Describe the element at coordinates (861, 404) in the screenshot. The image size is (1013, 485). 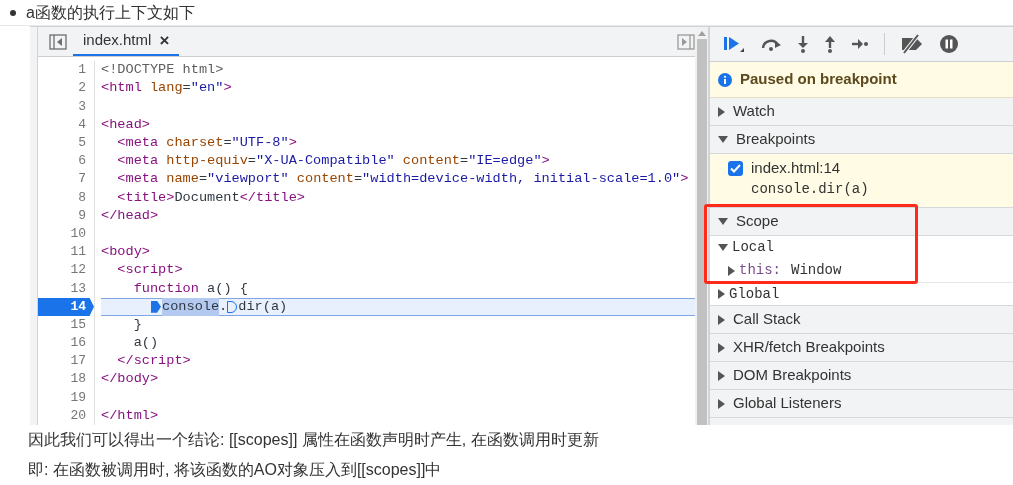
I see `section-header: Global Listeners` at that location.